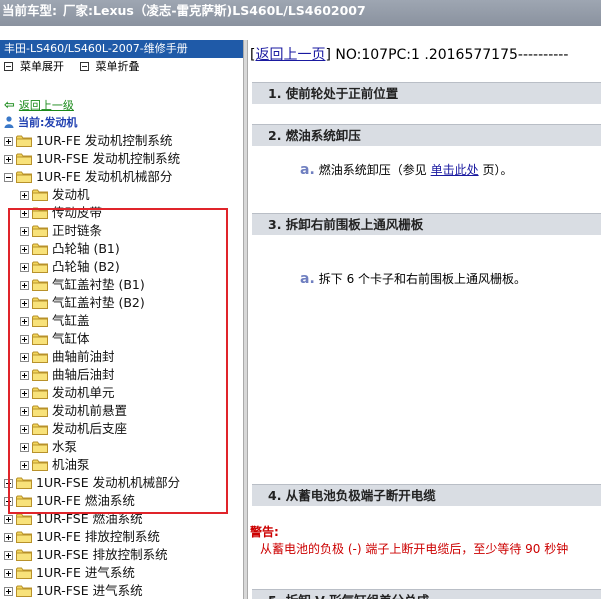 This screenshot has width=601, height=599. Describe the element at coordinates (121, 249) in the screenshot. I see `tree-child-node: 凸轮轴 (B1)` at that location.